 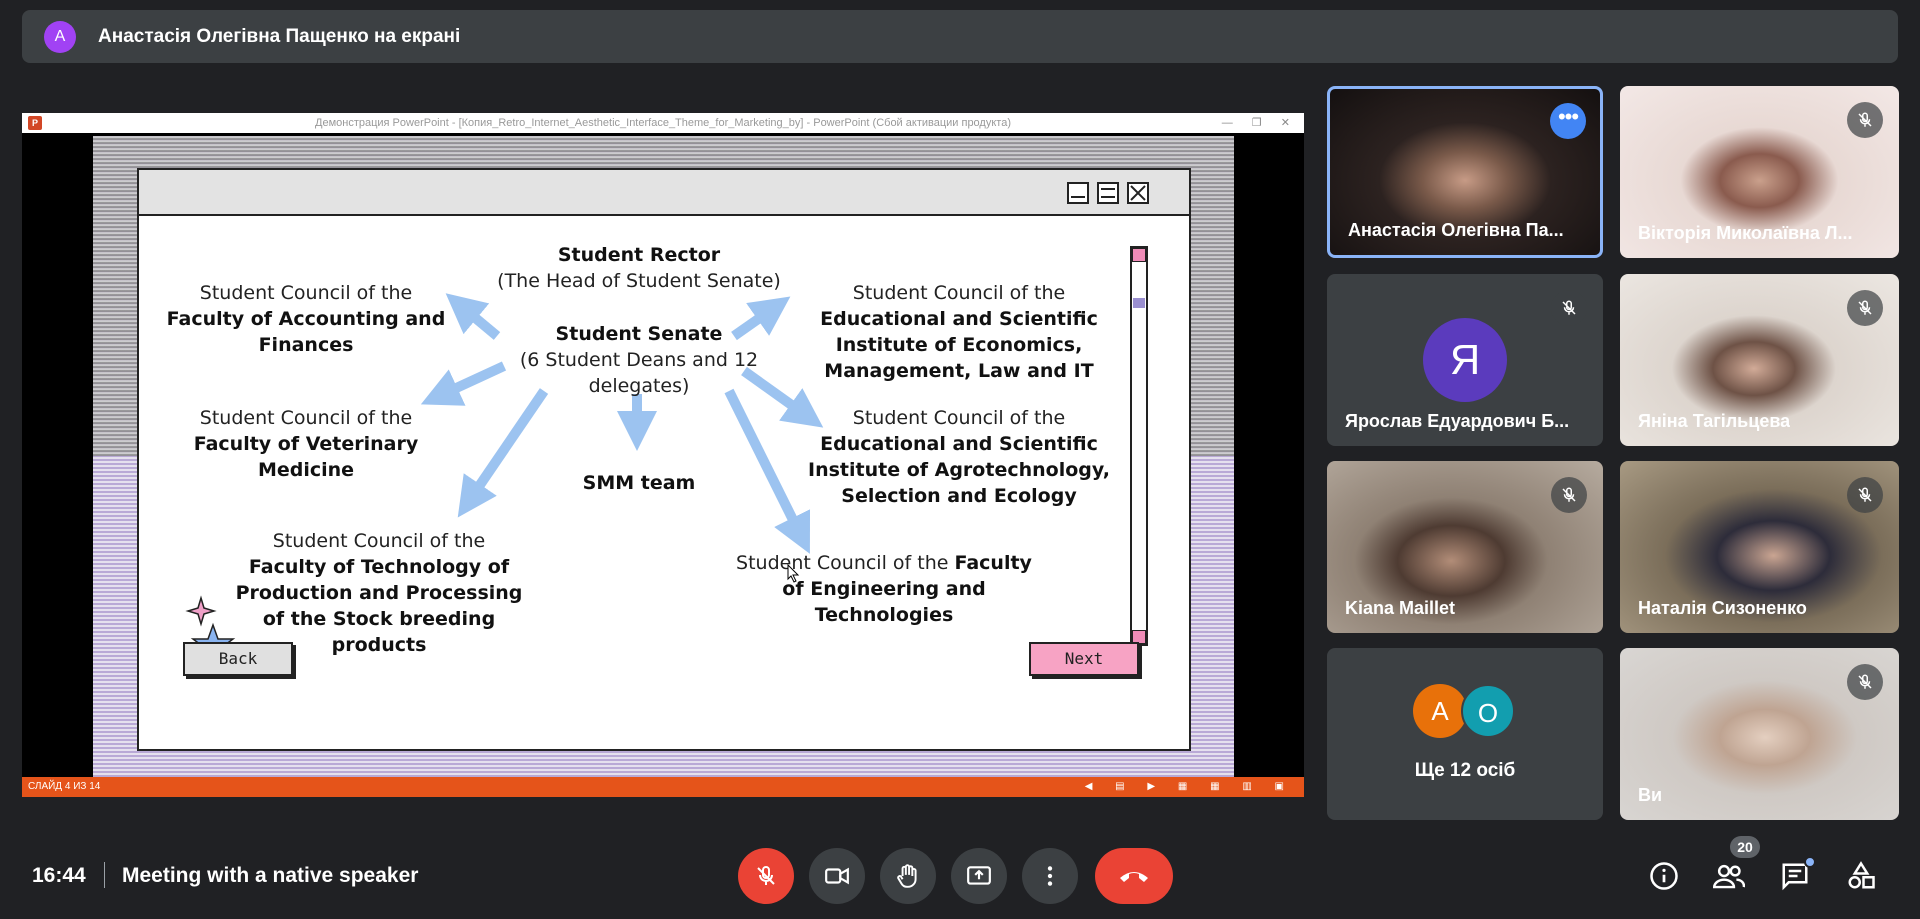 What do you see at coordinates (1465, 547) in the screenshot?
I see `participant-tile: Kiana Maillet` at bounding box center [1465, 547].